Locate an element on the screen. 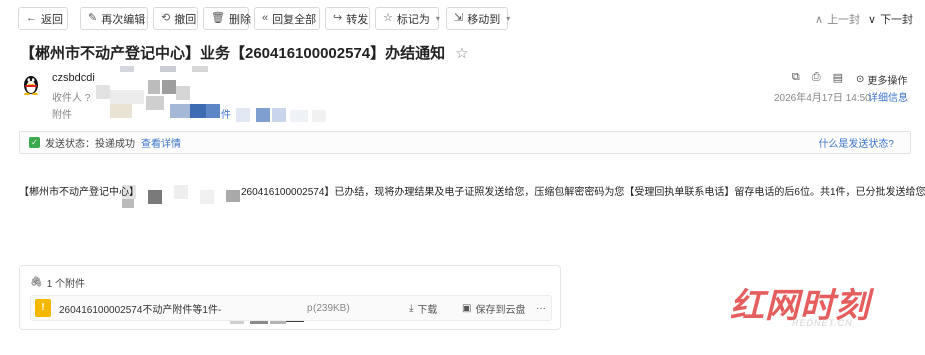 The height and width of the screenshot is (355, 925). attachment-file-name: 260416100002574不动产附件等1件- is located at coordinates (140, 308).